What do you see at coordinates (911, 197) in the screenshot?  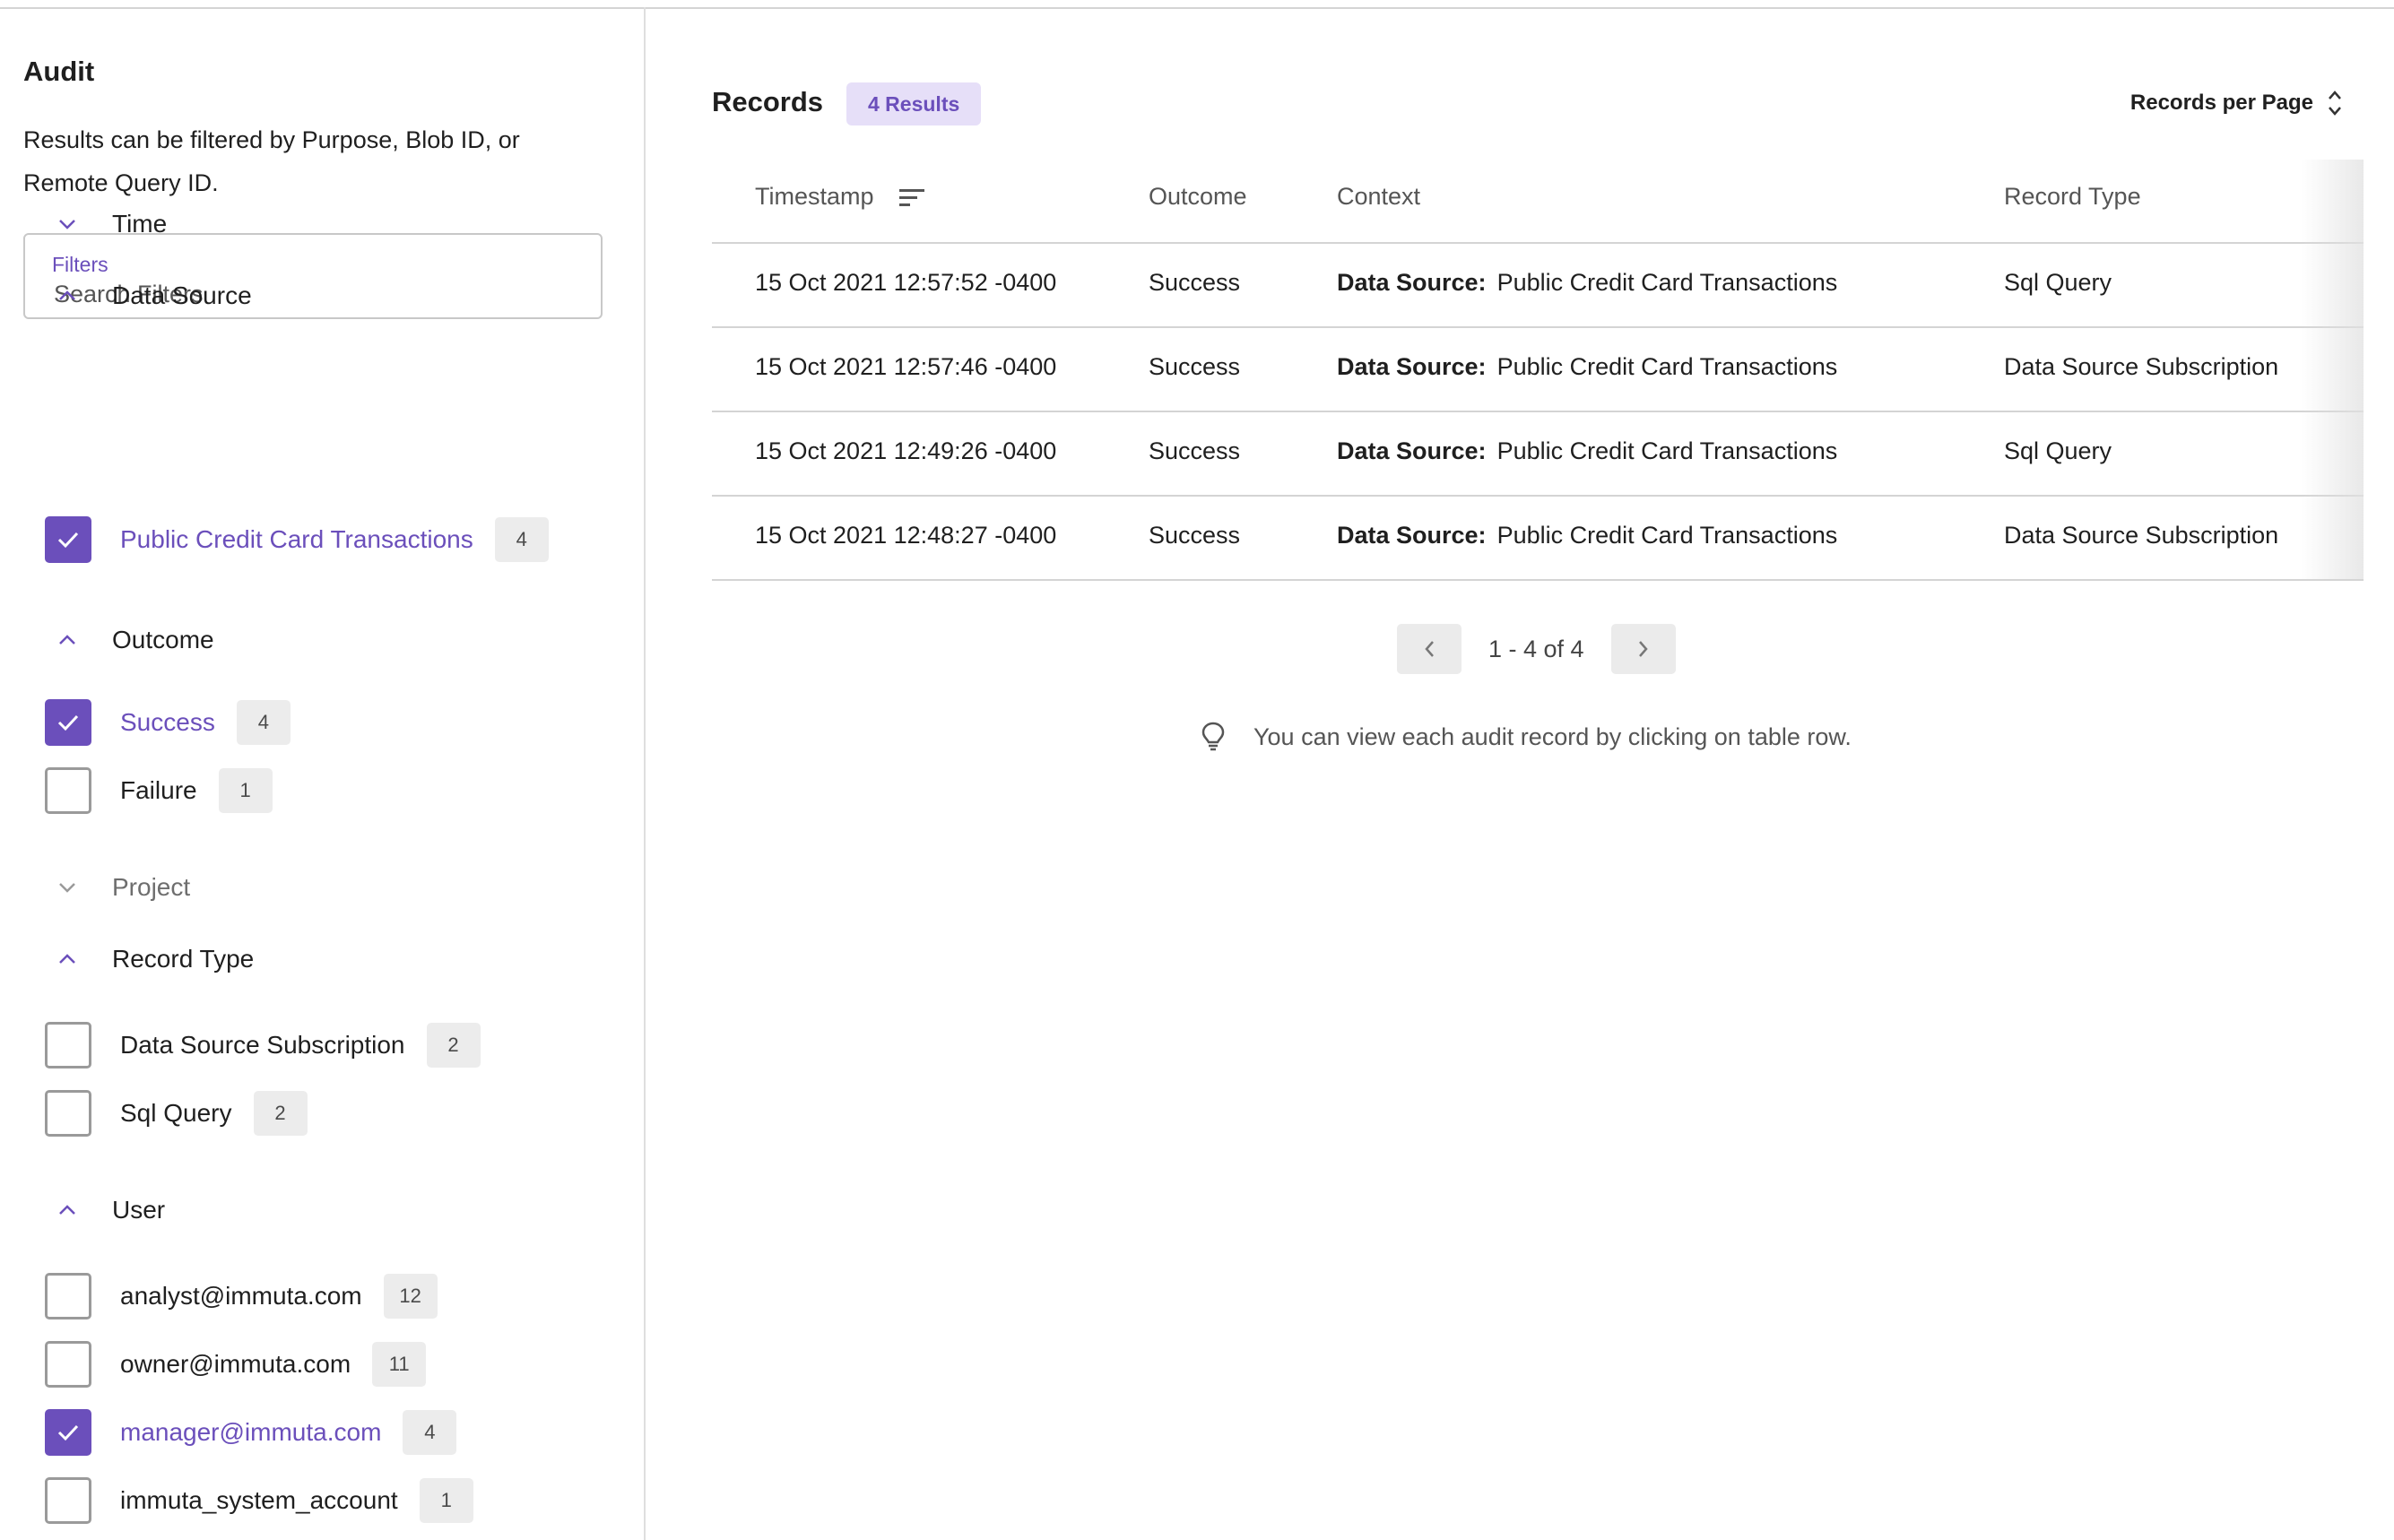 I see `sort-icon` at bounding box center [911, 197].